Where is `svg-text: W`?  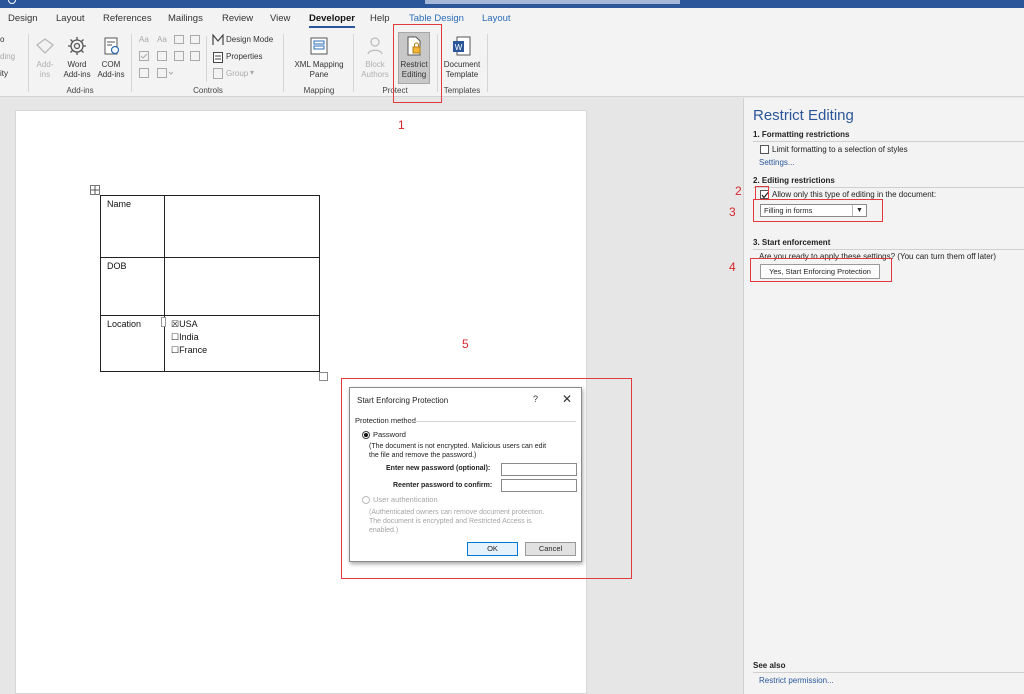 svg-text: W is located at coordinates (459, 47).